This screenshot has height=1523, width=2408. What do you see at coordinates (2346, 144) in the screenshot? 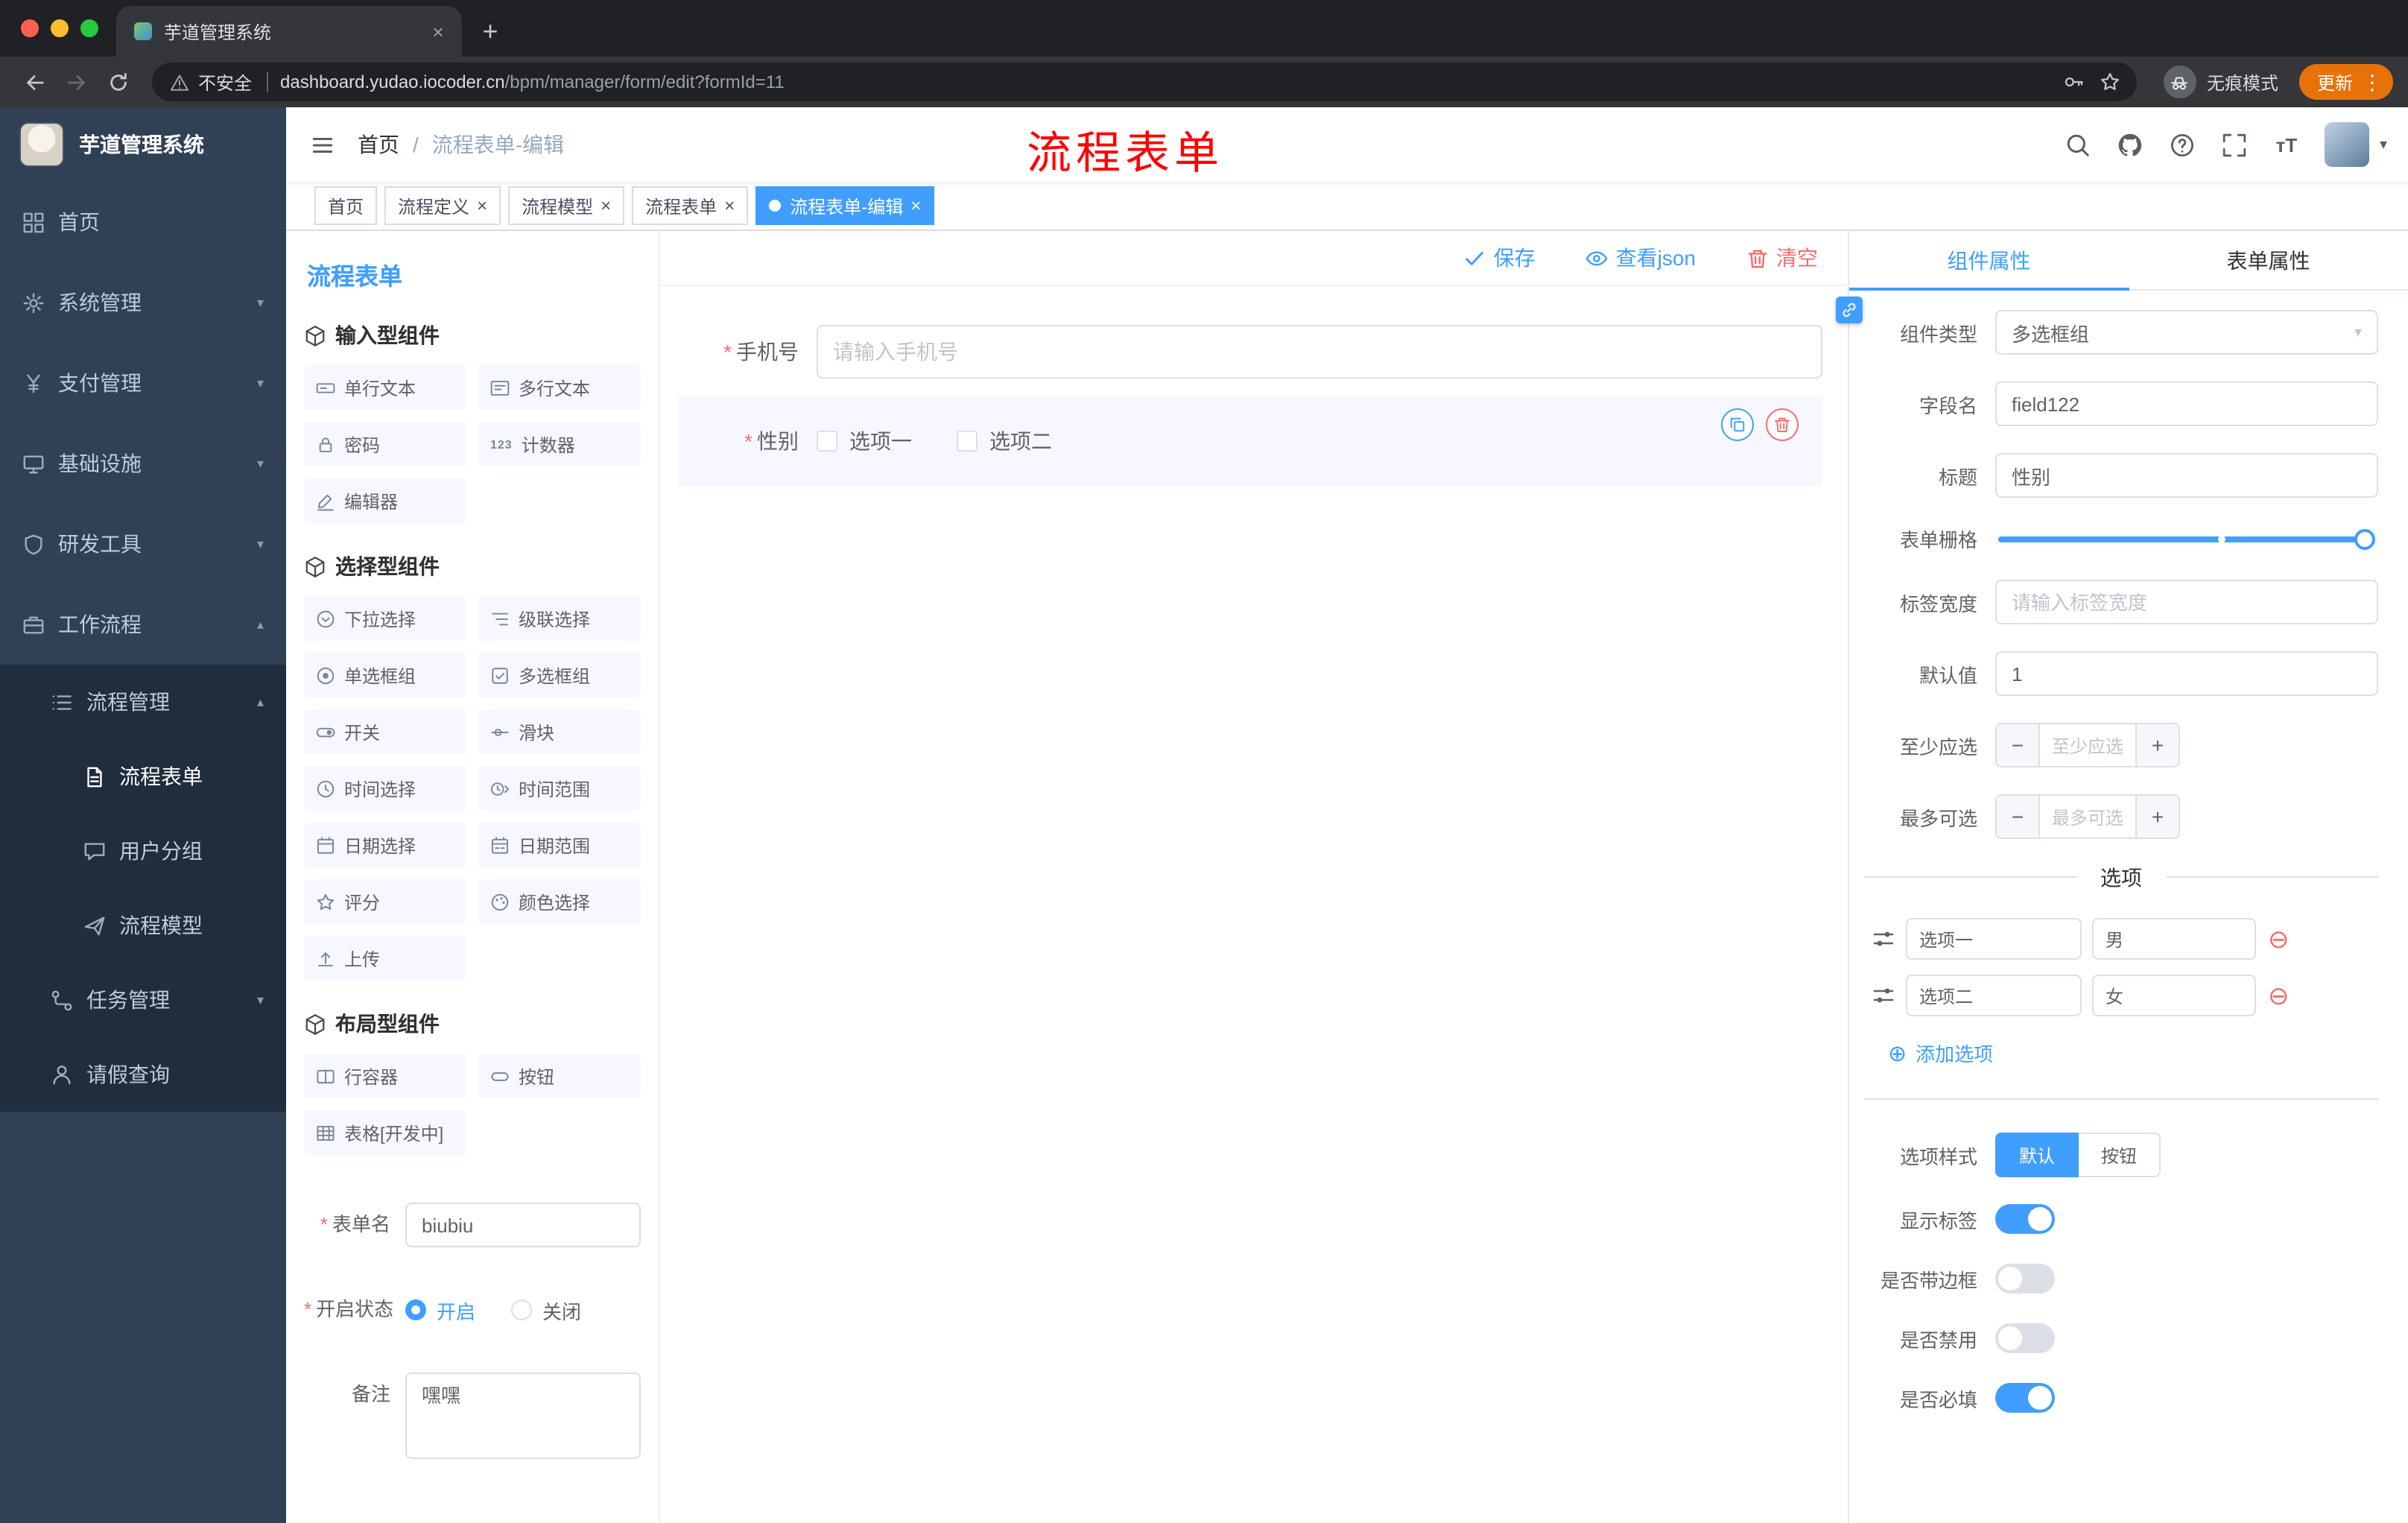
I see `user-avatar` at bounding box center [2346, 144].